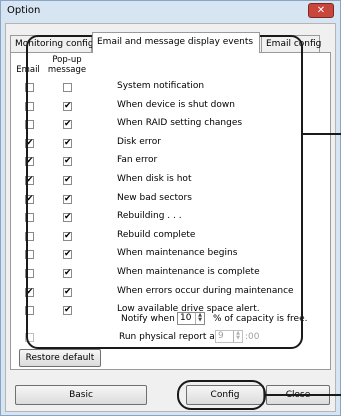 This screenshot has height=417, width=343. I want to click on event-label: When maintenance begins, so click(177, 253).